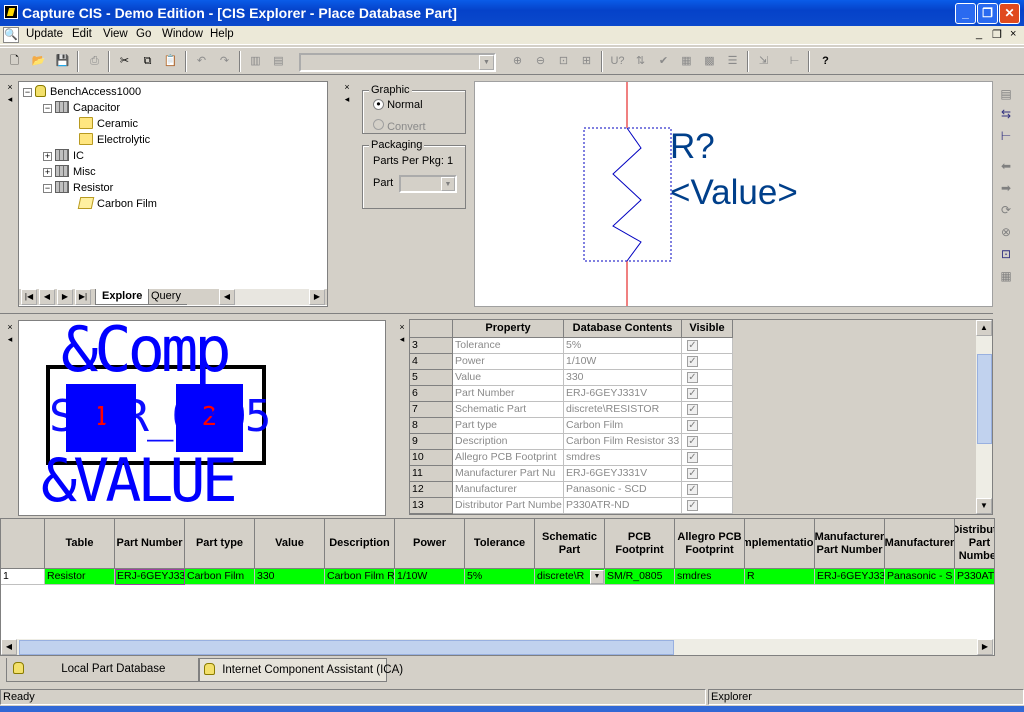 Image resolution: width=1024 pixels, height=712 pixels. Describe the element at coordinates (1006, 188) in the screenshot. I see `forward-icon: ➡` at that location.